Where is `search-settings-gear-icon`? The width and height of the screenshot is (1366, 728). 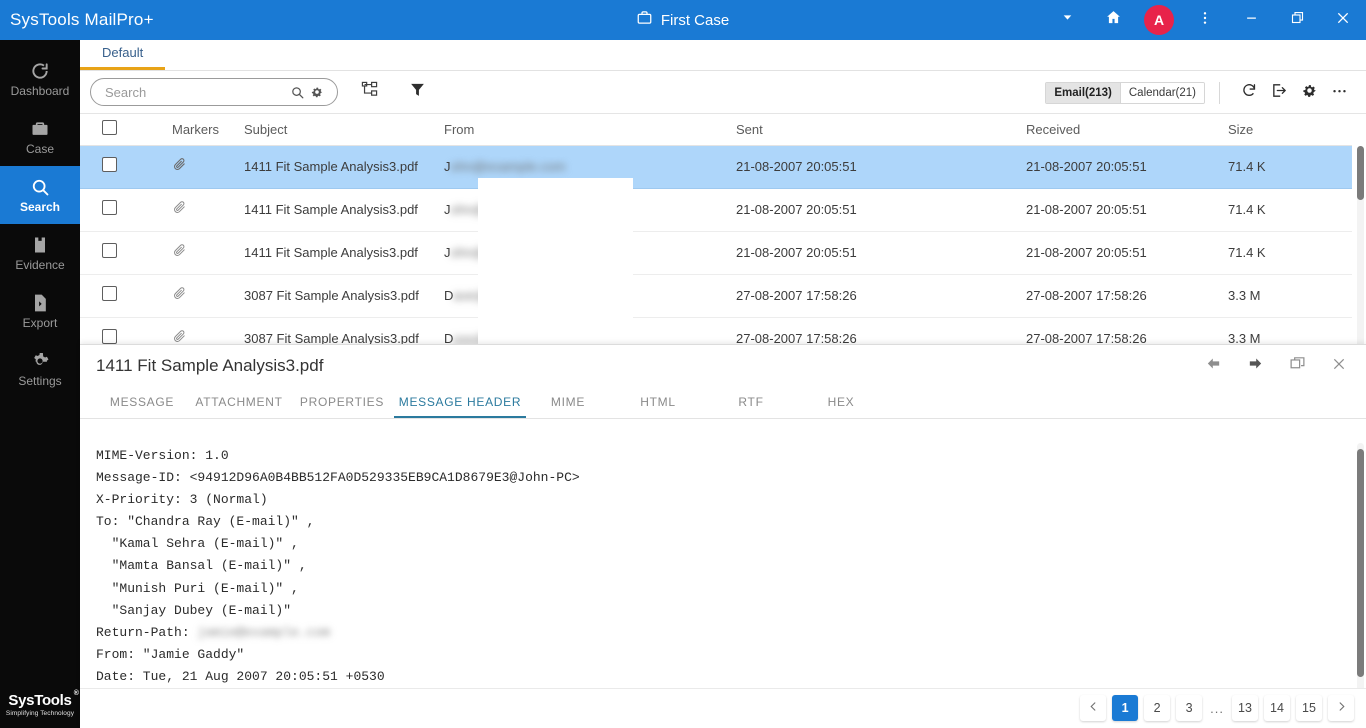
search-settings-gear-icon is located at coordinates (317, 92).